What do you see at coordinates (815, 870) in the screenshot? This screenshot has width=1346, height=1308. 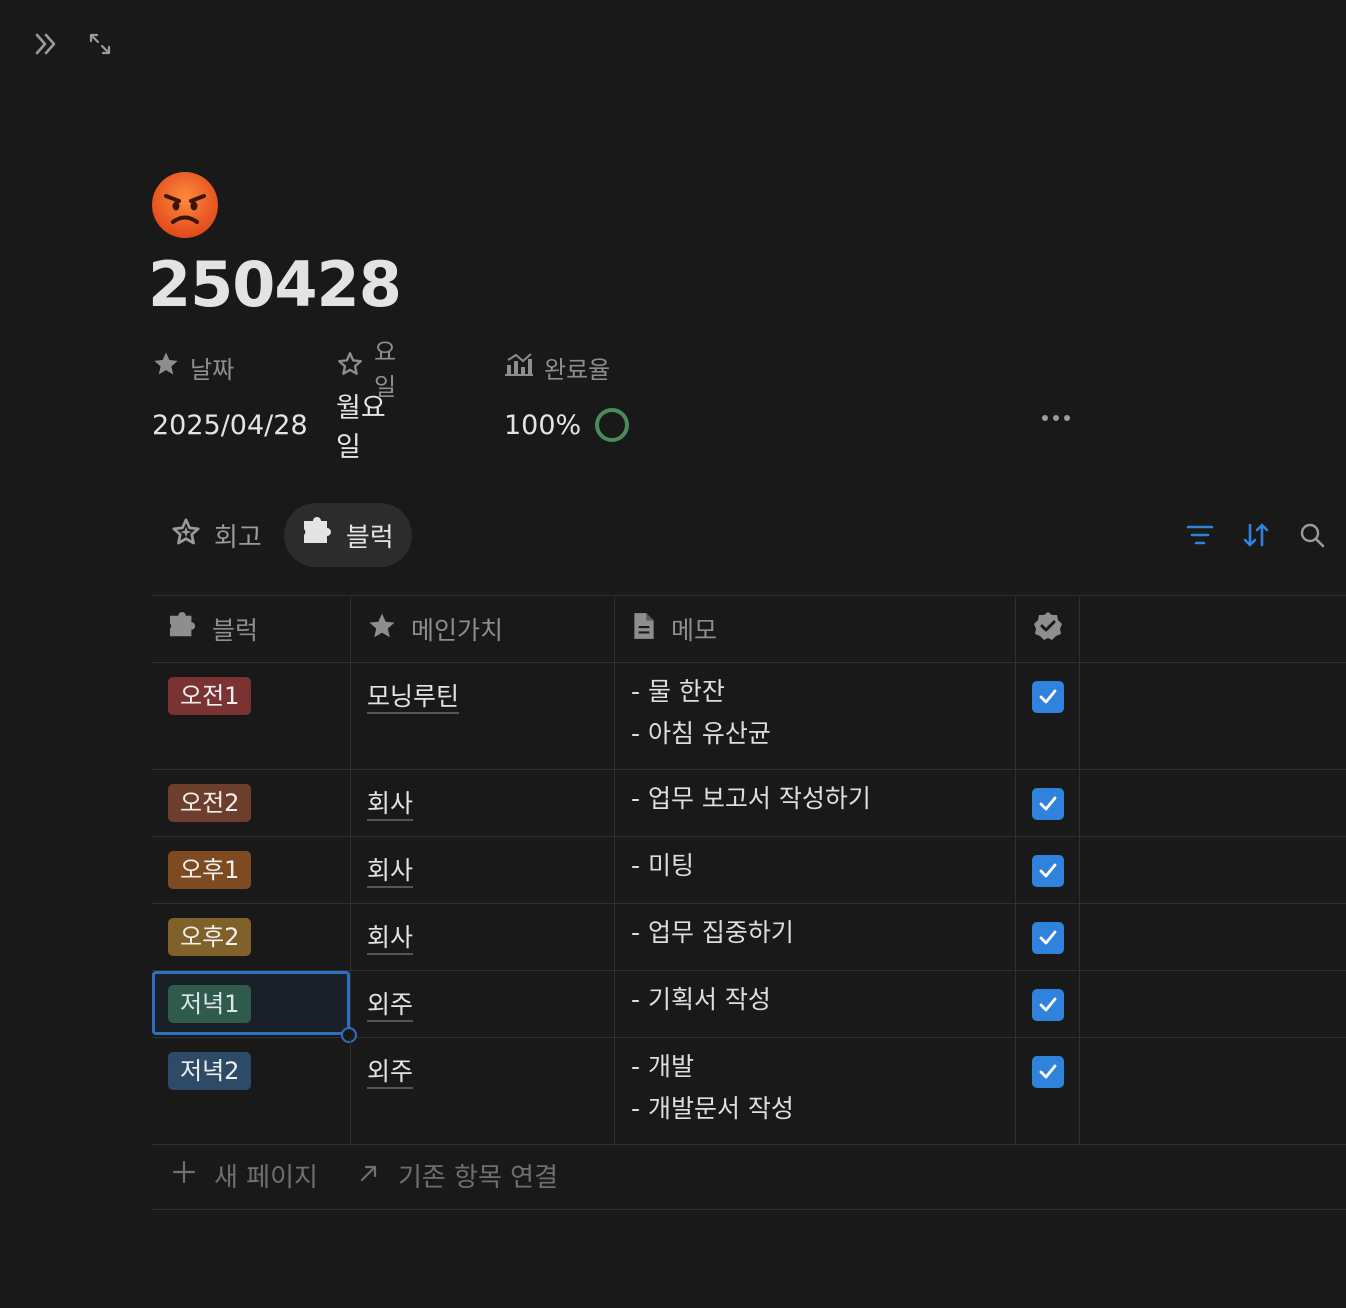 I see `memo-cell: - 미팅` at bounding box center [815, 870].